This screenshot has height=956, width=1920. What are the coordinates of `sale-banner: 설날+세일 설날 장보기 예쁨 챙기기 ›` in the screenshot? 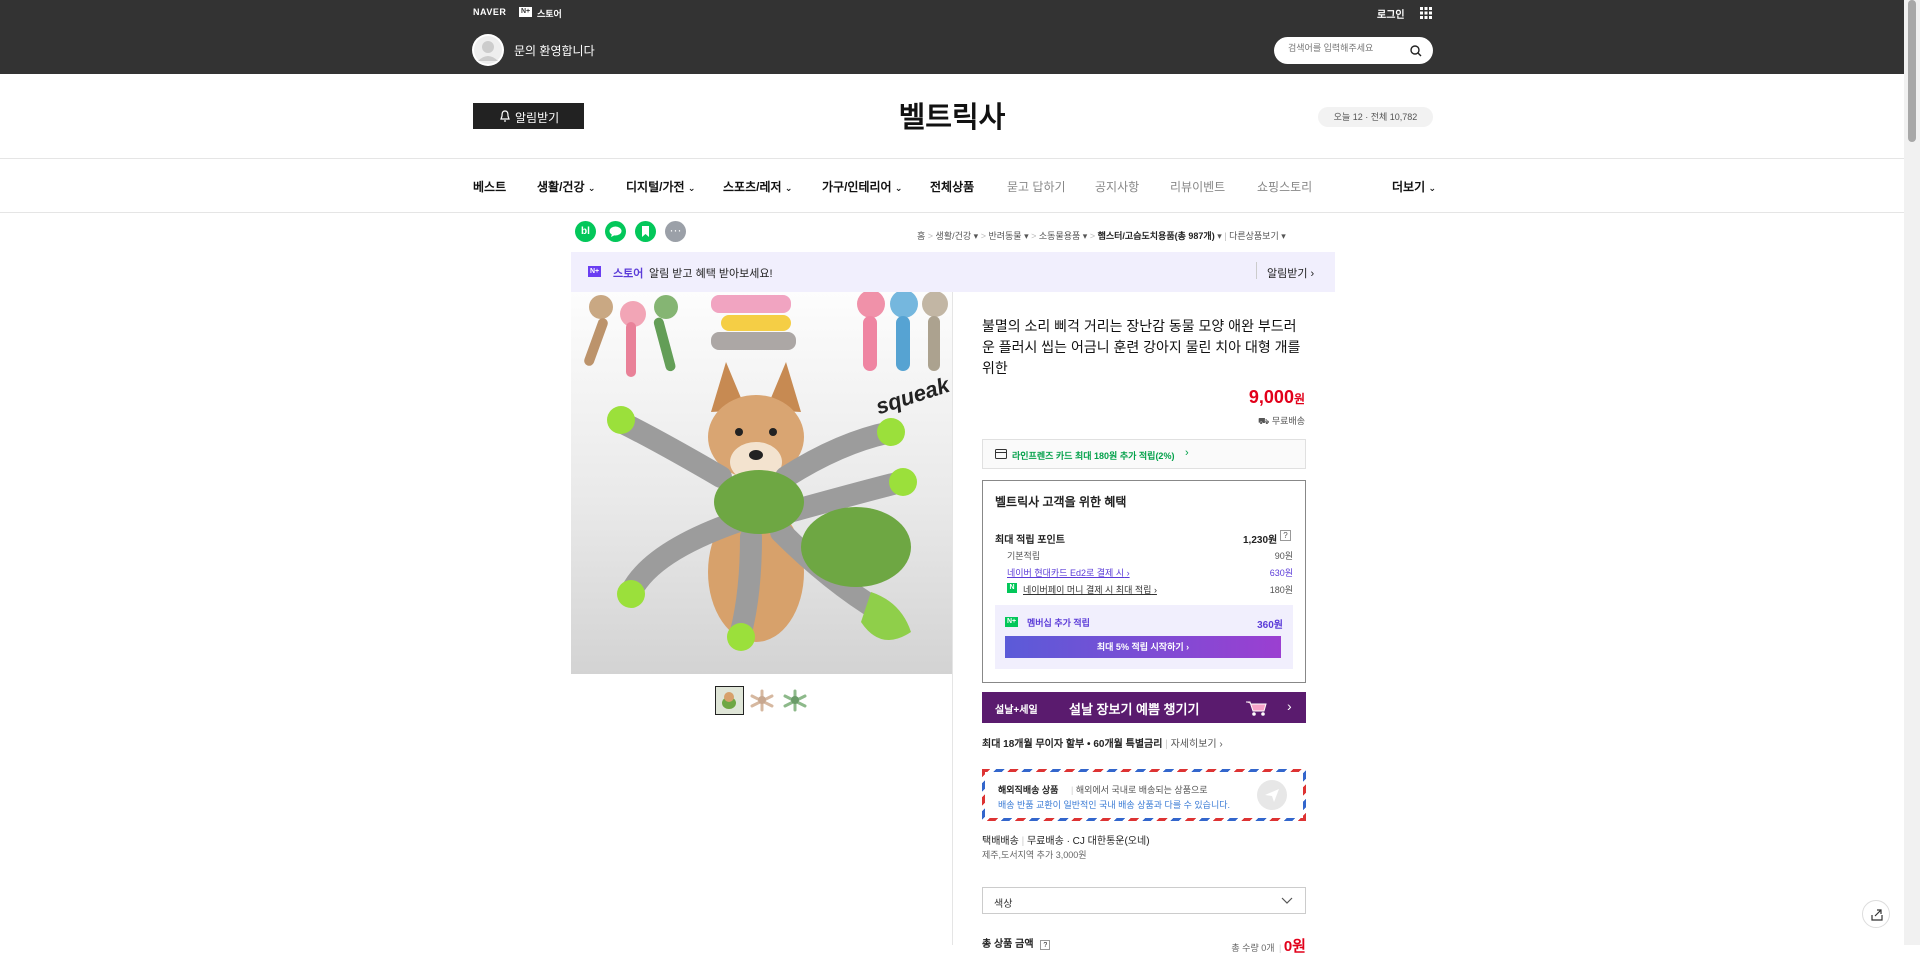 It's located at (1144, 707).